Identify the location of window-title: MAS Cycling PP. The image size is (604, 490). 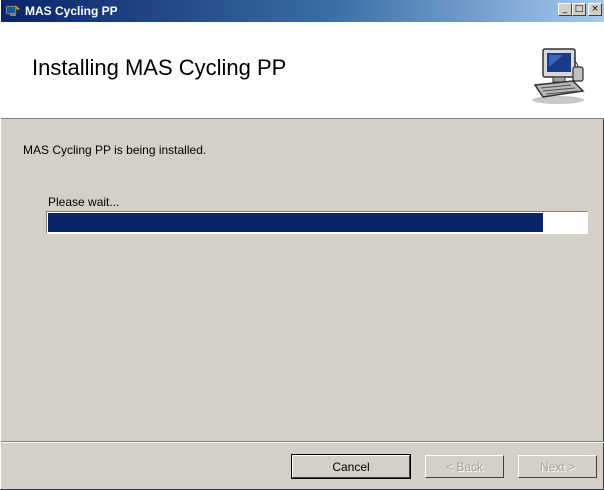
(71, 11).